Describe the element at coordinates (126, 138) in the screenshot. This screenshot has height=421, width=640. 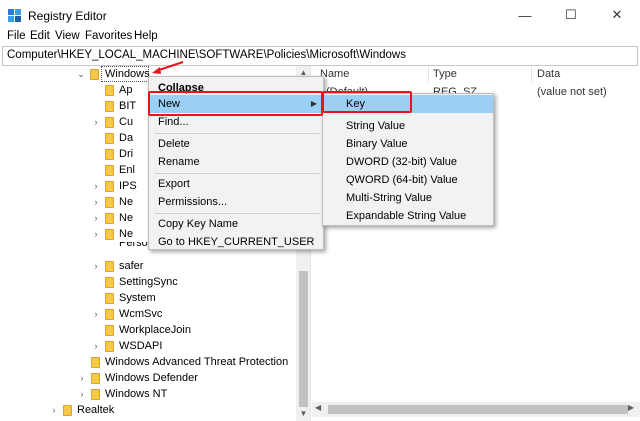
I see `tree-item-label: Da` at that location.